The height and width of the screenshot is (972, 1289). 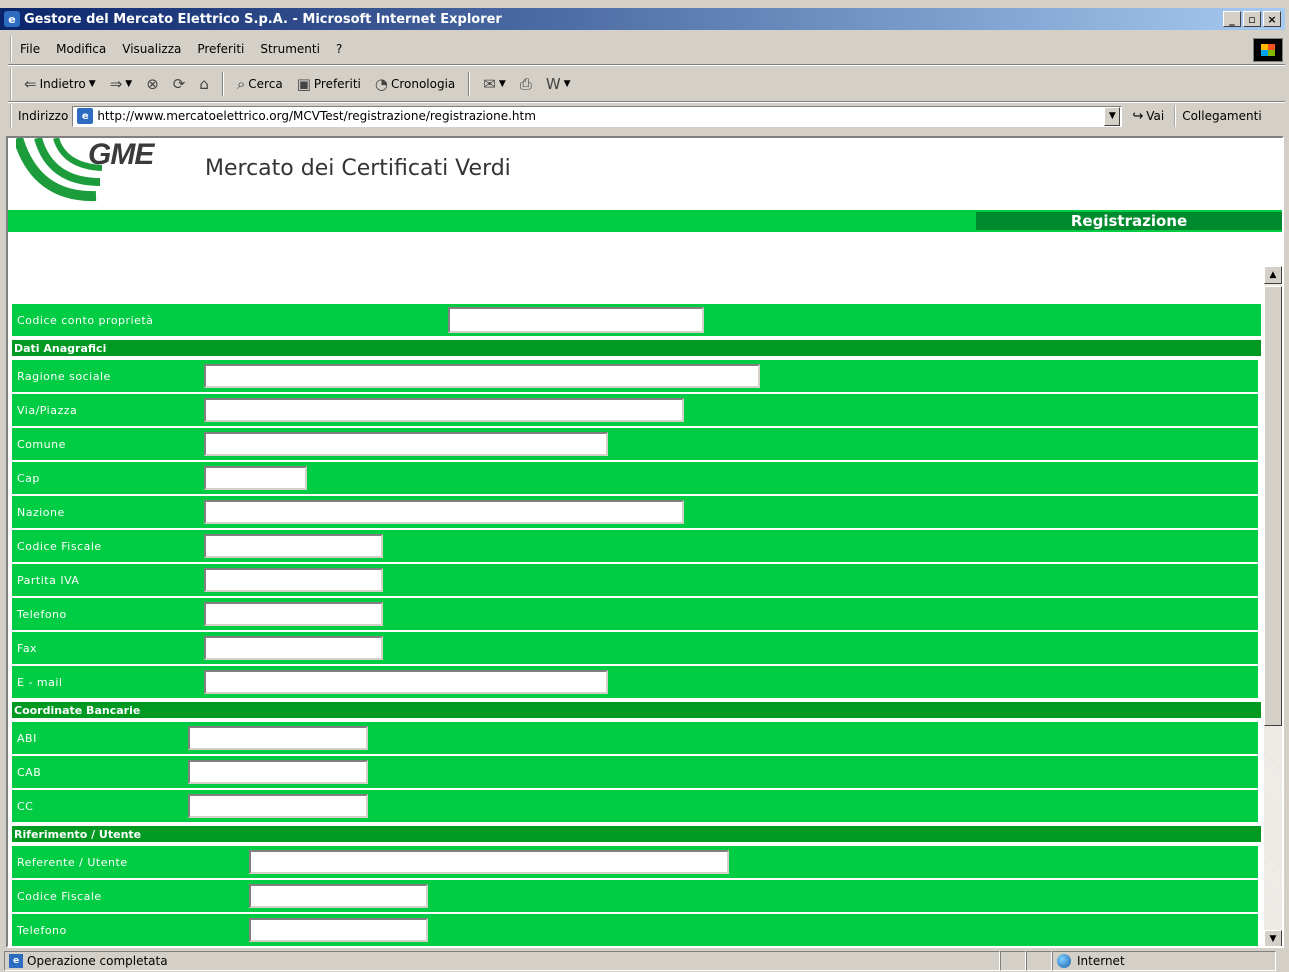 What do you see at coordinates (1272, 19) in the screenshot?
I see `close-button: ×` at bounding box center [1272, 19].